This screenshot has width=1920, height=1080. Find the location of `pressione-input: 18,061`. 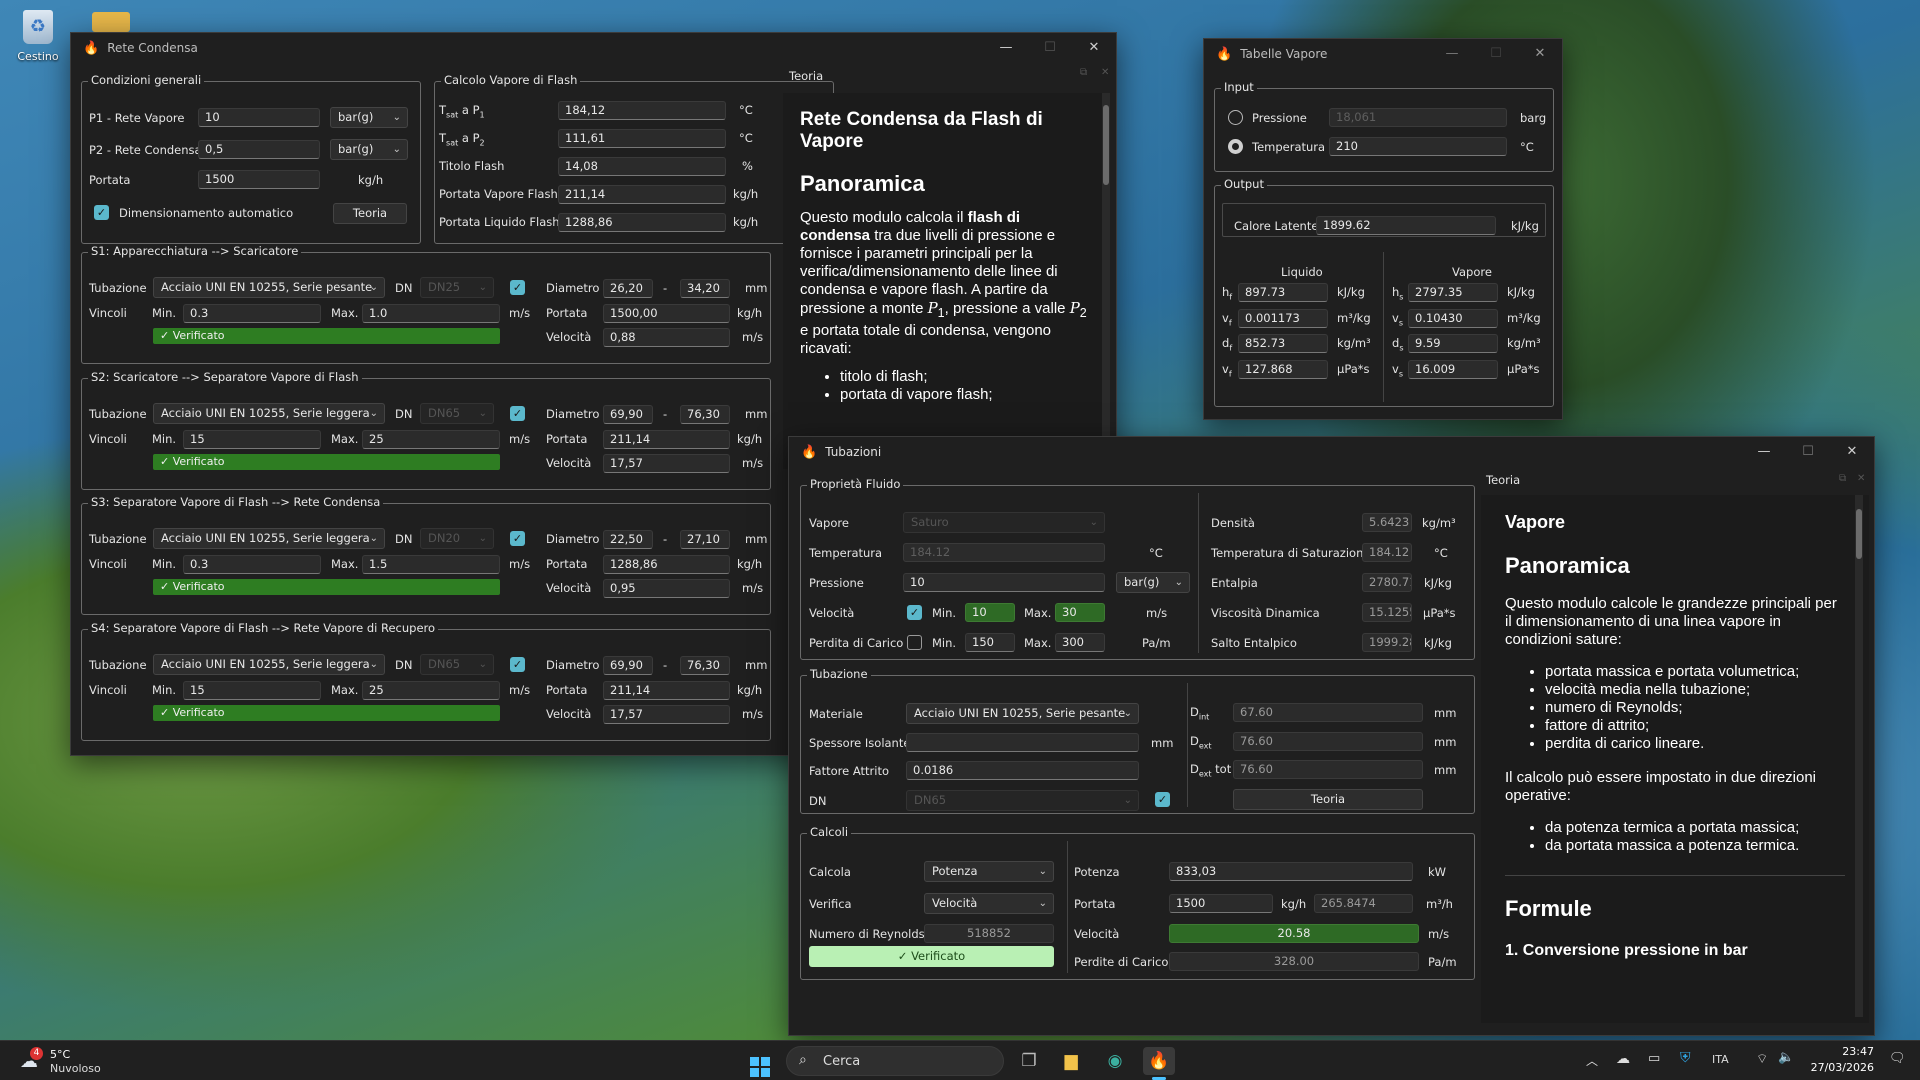

pressione-input: 18,061 is located at coordinates (1418, 117).